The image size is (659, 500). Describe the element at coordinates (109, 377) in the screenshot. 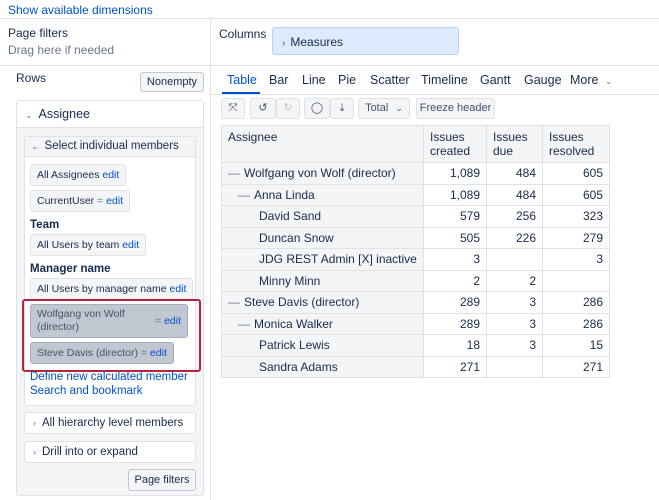

I see `define-calculated-member-link: Define new calculated member` at that location.